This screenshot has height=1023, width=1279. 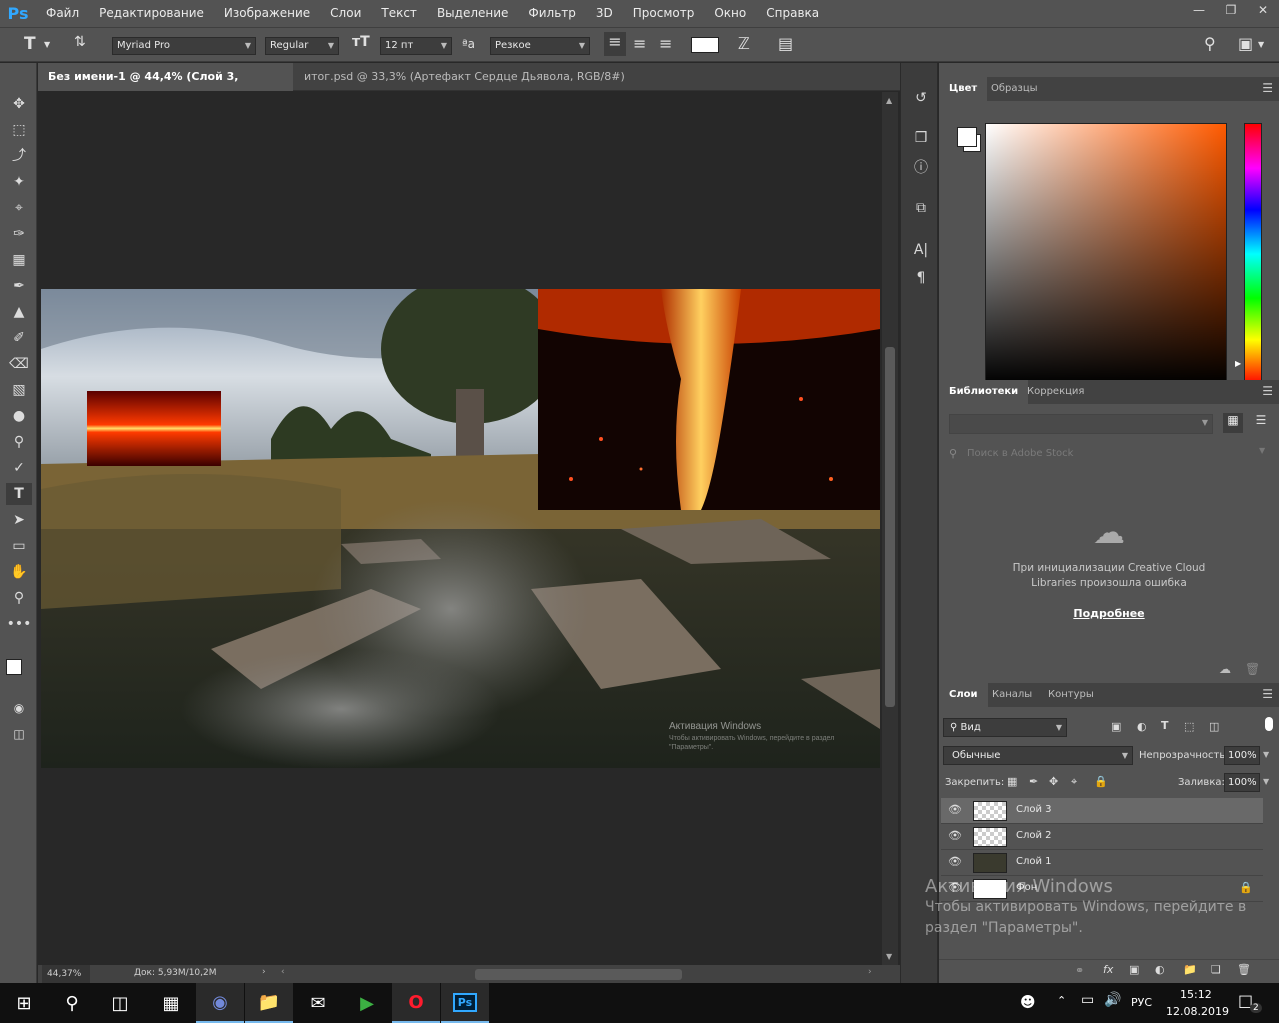 What do you see at coordinates (1102, 863) in the screenshot?
I see `layer-row-1: 👁 Слой 1` at bounding box center [1102, 863].